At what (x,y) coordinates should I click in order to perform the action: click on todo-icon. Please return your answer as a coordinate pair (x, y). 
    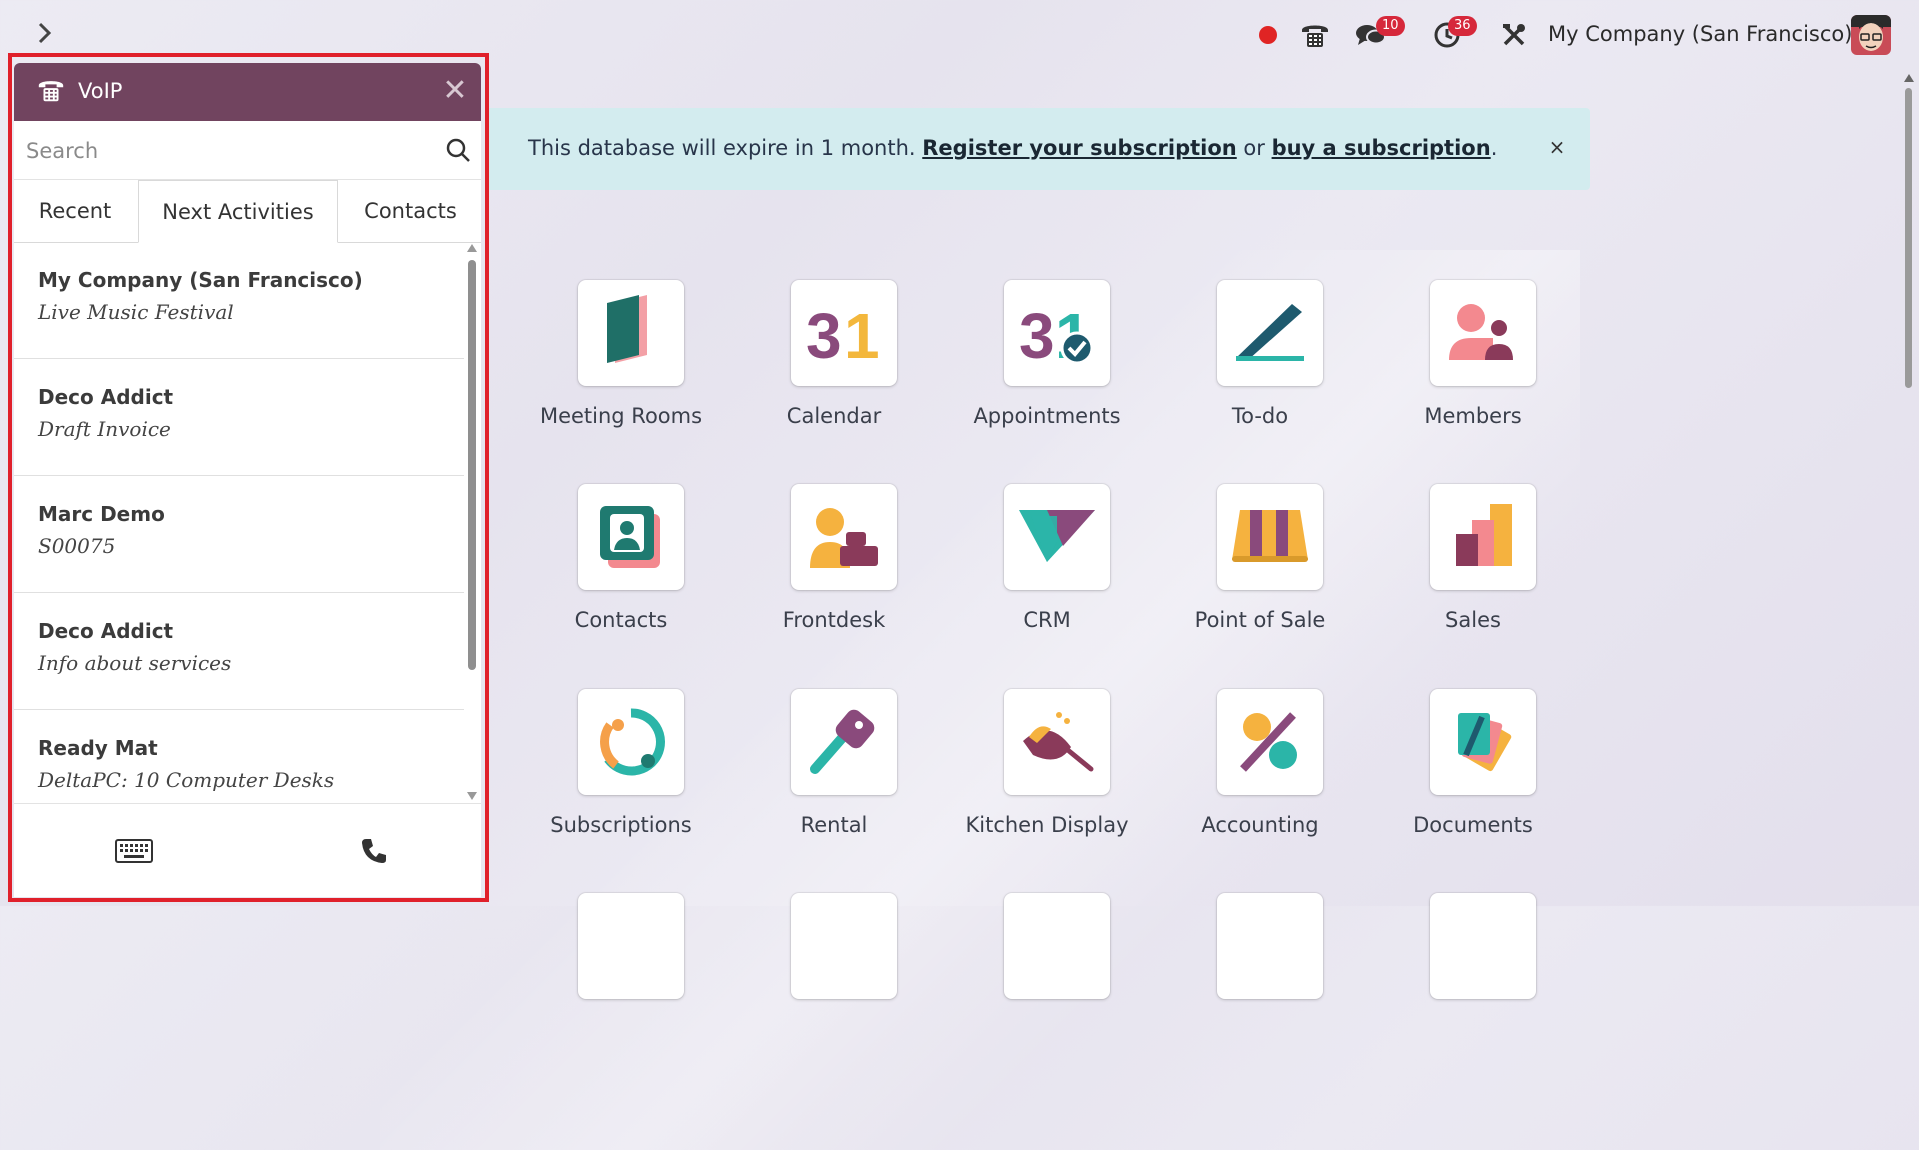
    Looking at the image, I should click on (1270, 333).